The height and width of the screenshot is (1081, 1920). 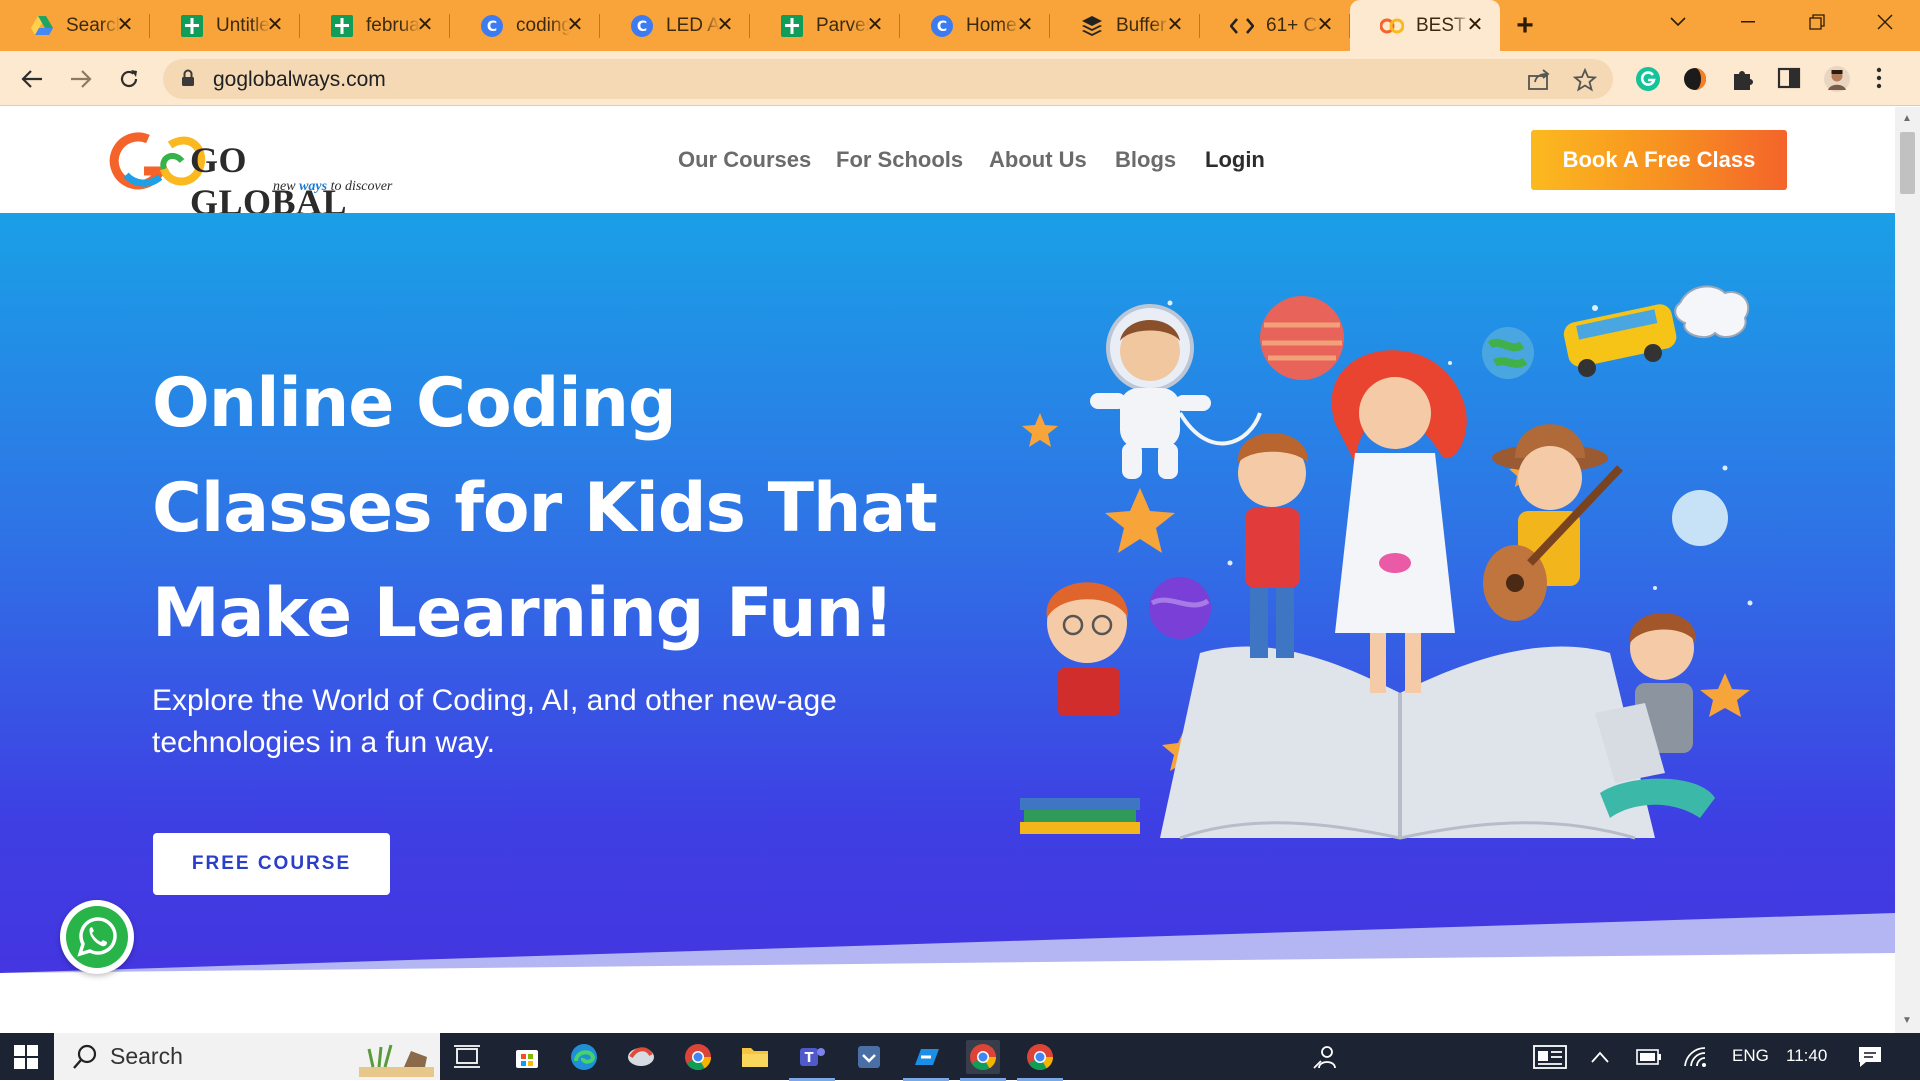 What do you see at coordinates (1907, 118) in the screenshot?
I see `scroll-up-arrow-icon: ▲` at bounding box center [1907, 118].